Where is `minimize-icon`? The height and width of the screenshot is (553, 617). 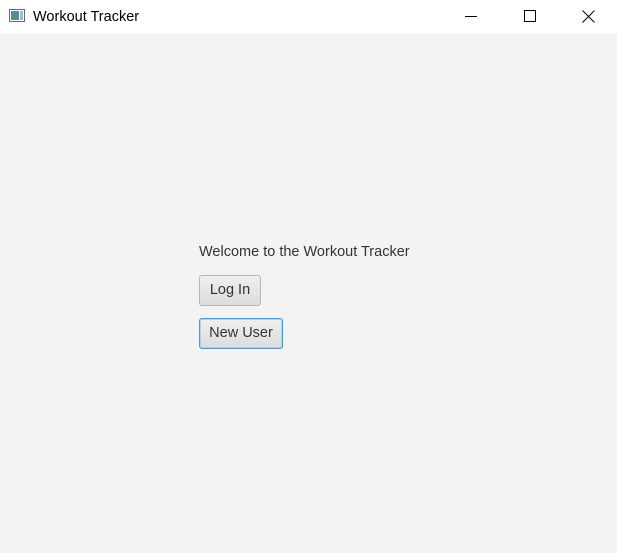
minimize-icon is located at coordinates (471, 16).